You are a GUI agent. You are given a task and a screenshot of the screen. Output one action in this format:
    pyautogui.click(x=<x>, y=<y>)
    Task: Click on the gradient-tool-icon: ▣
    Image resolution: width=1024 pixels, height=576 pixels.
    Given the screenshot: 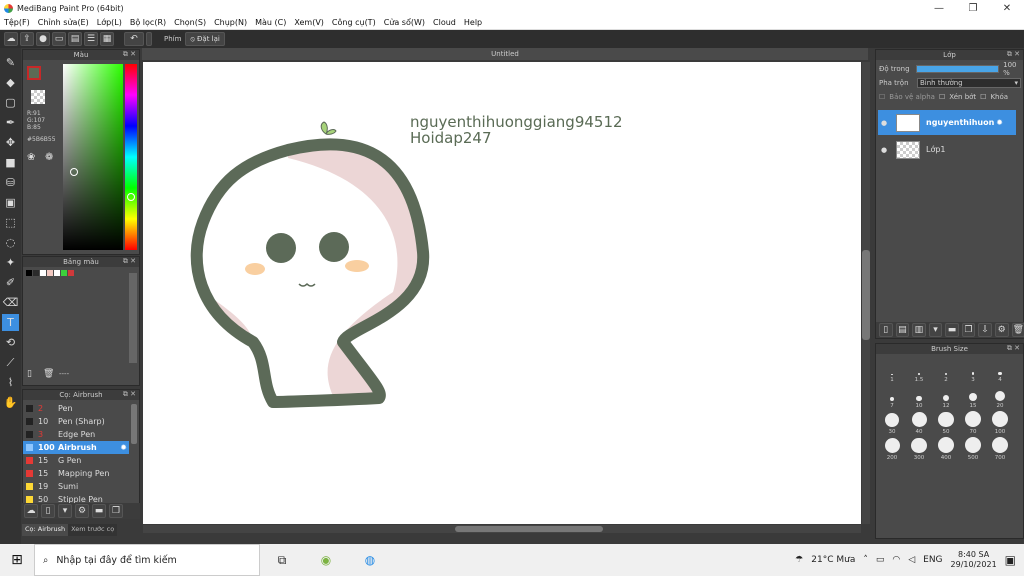 What is the action you would take?
    pyautogui.click(x=10, y=202)
    